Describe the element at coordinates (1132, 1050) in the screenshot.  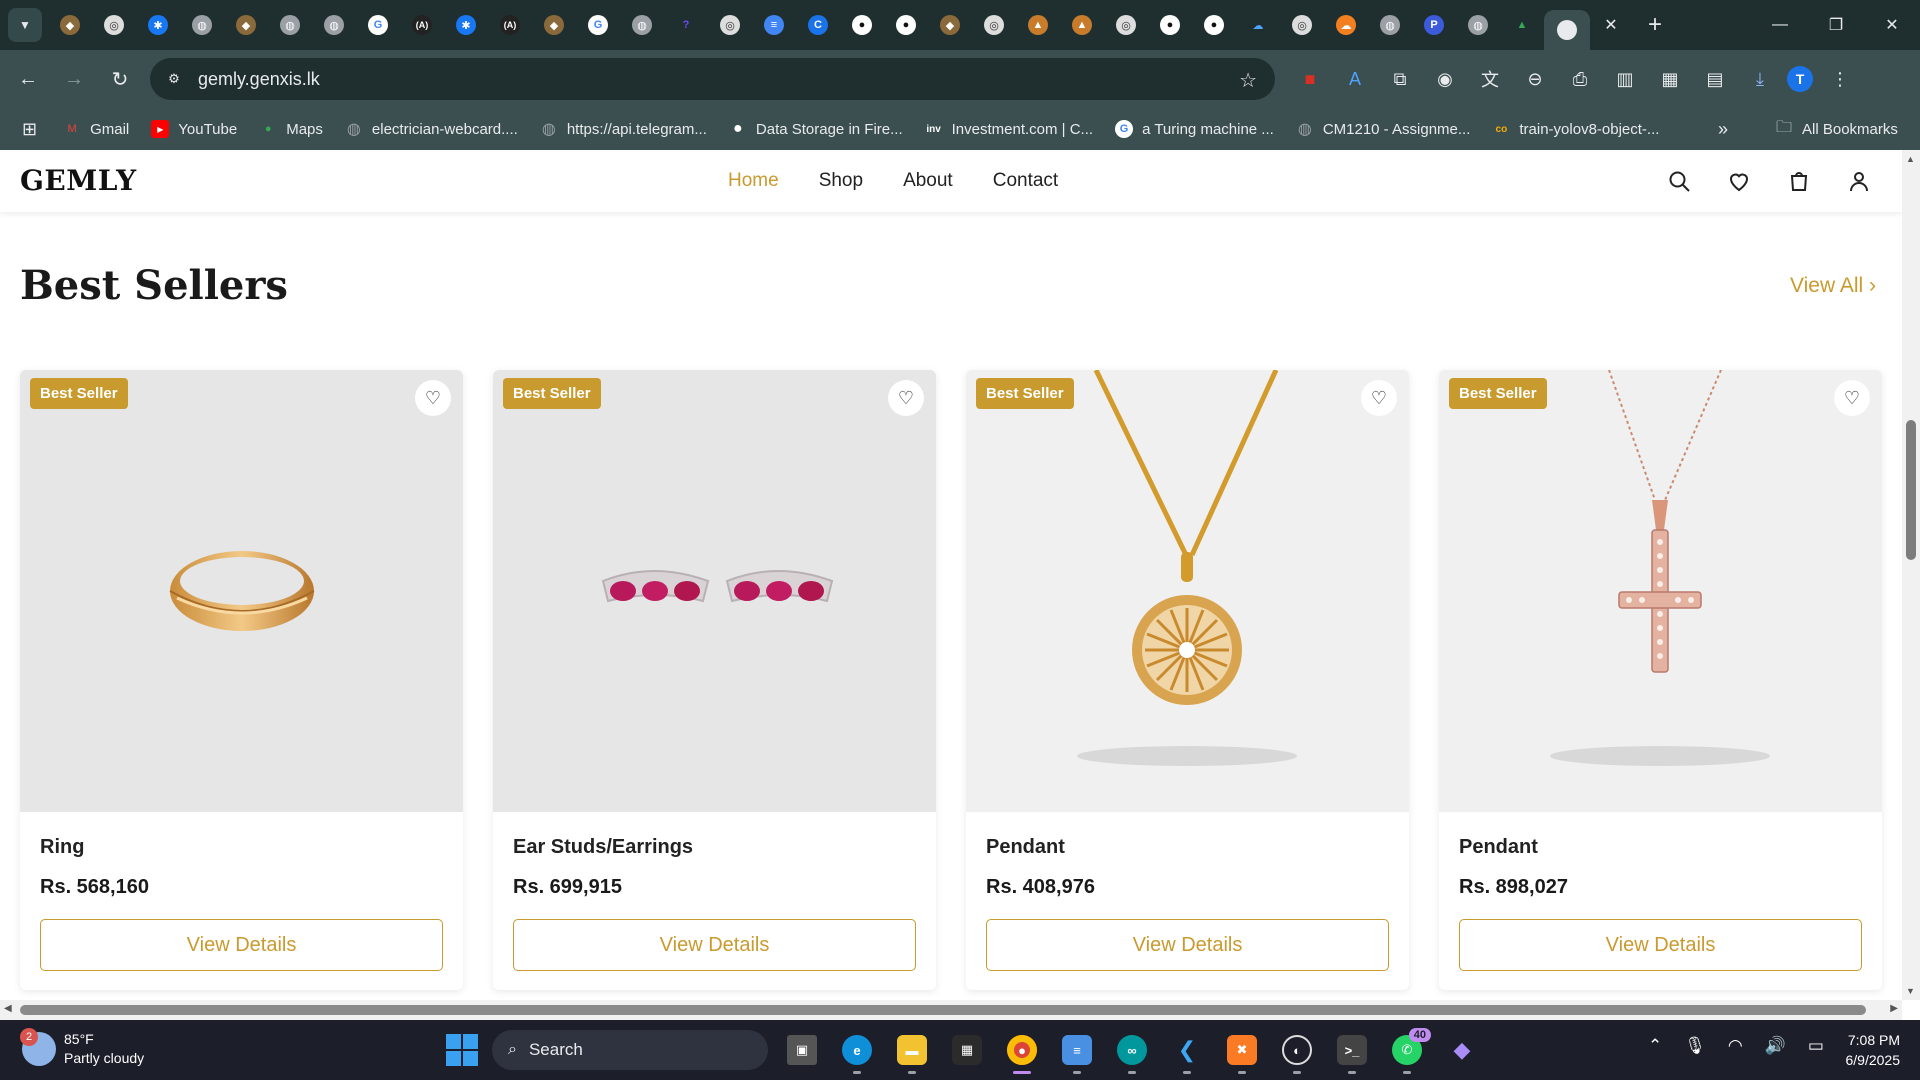
I see `arduino-icon: ∞` at that location.